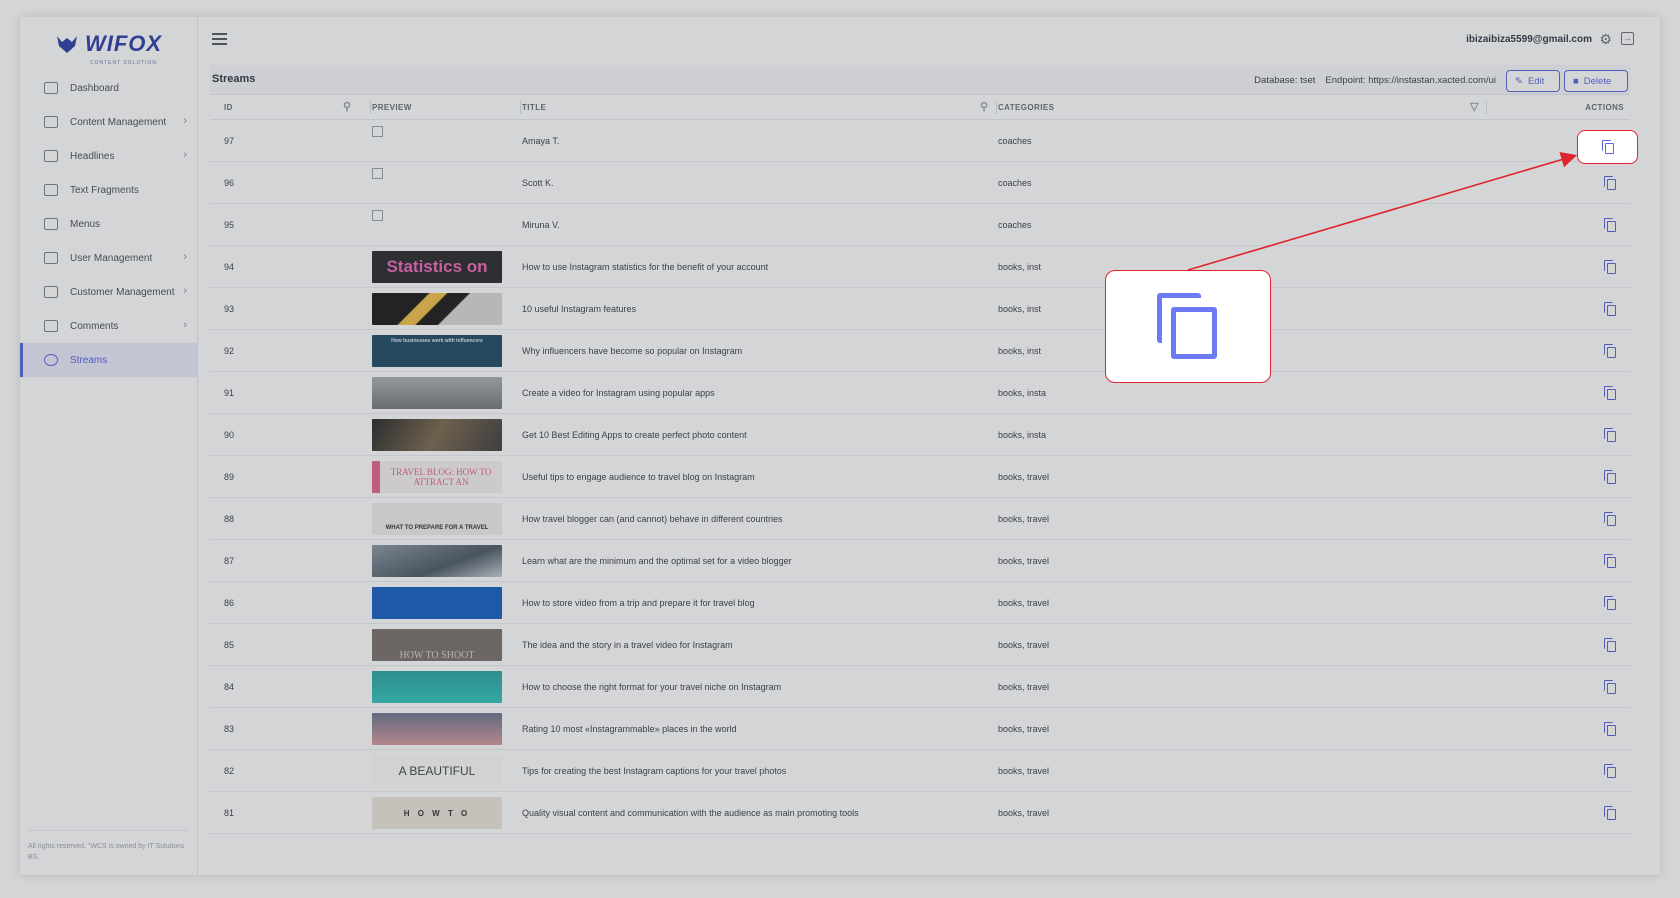  What do you see at coordinates (123, 43) in the screenshot?
I see `logo-text: WIFOX` at bounding box center [123, 43].